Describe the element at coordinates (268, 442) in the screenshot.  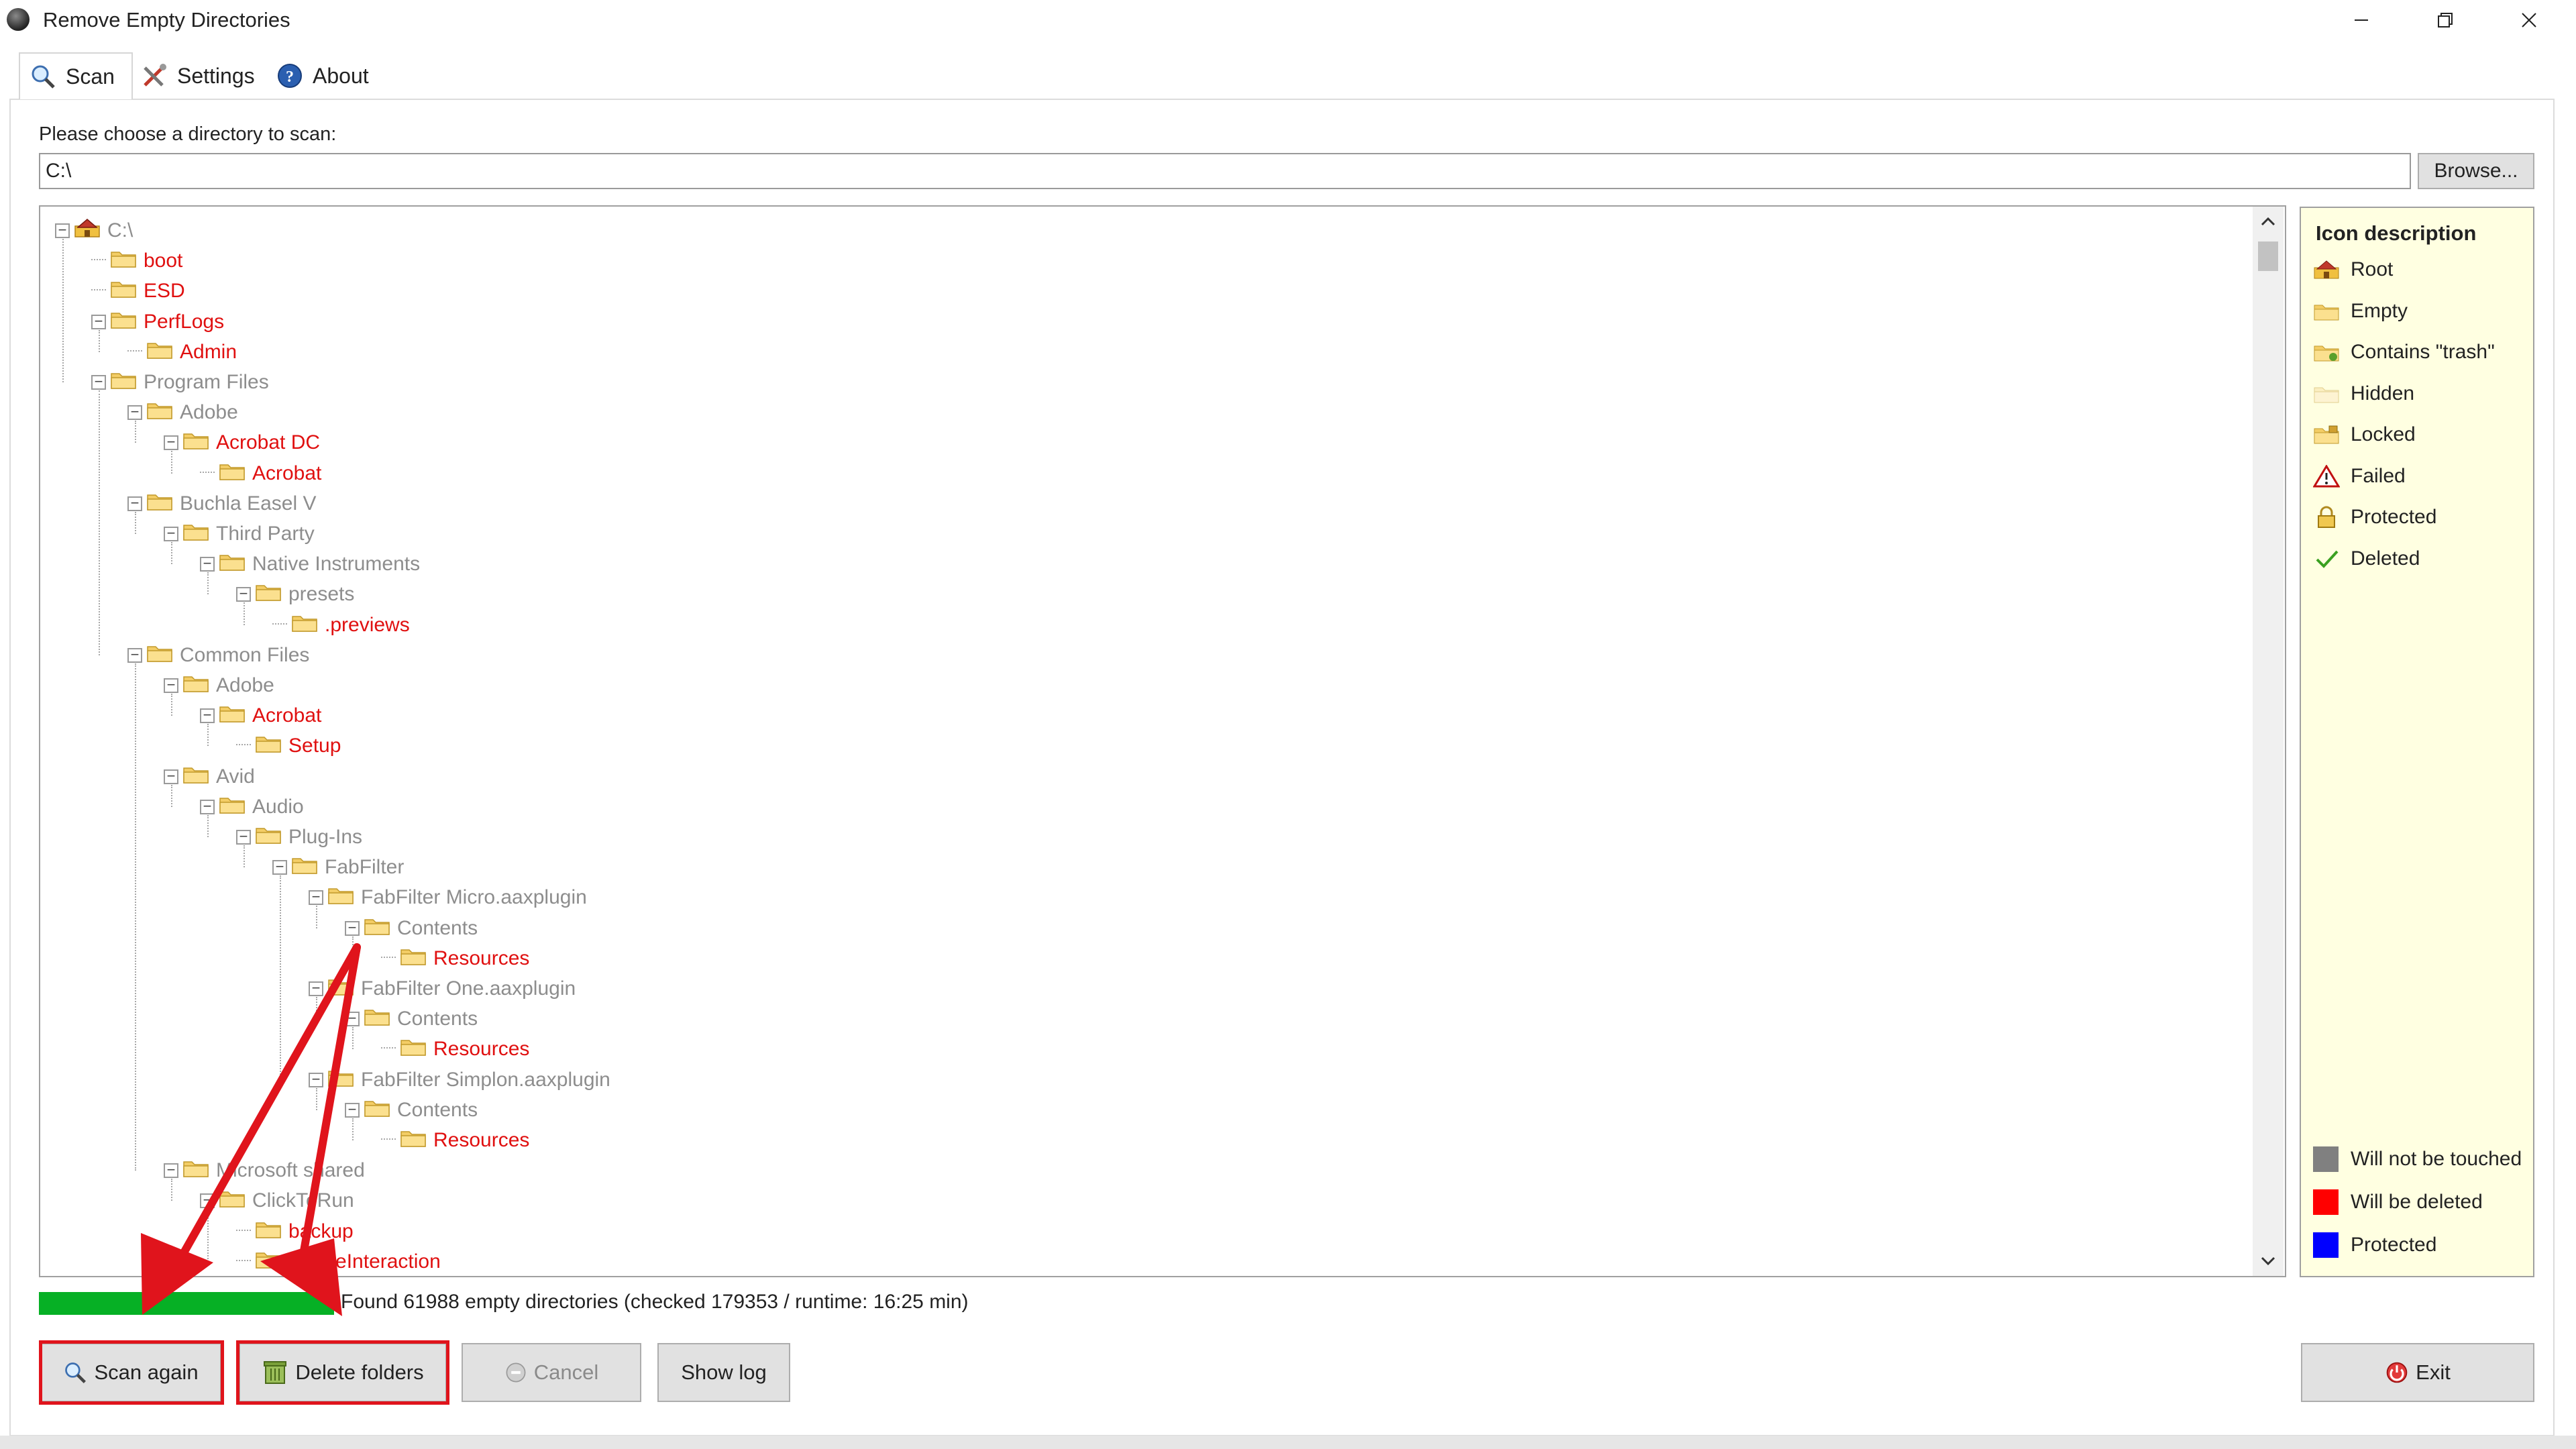
I see `tree-node-label: Acrobat DC` at that location.